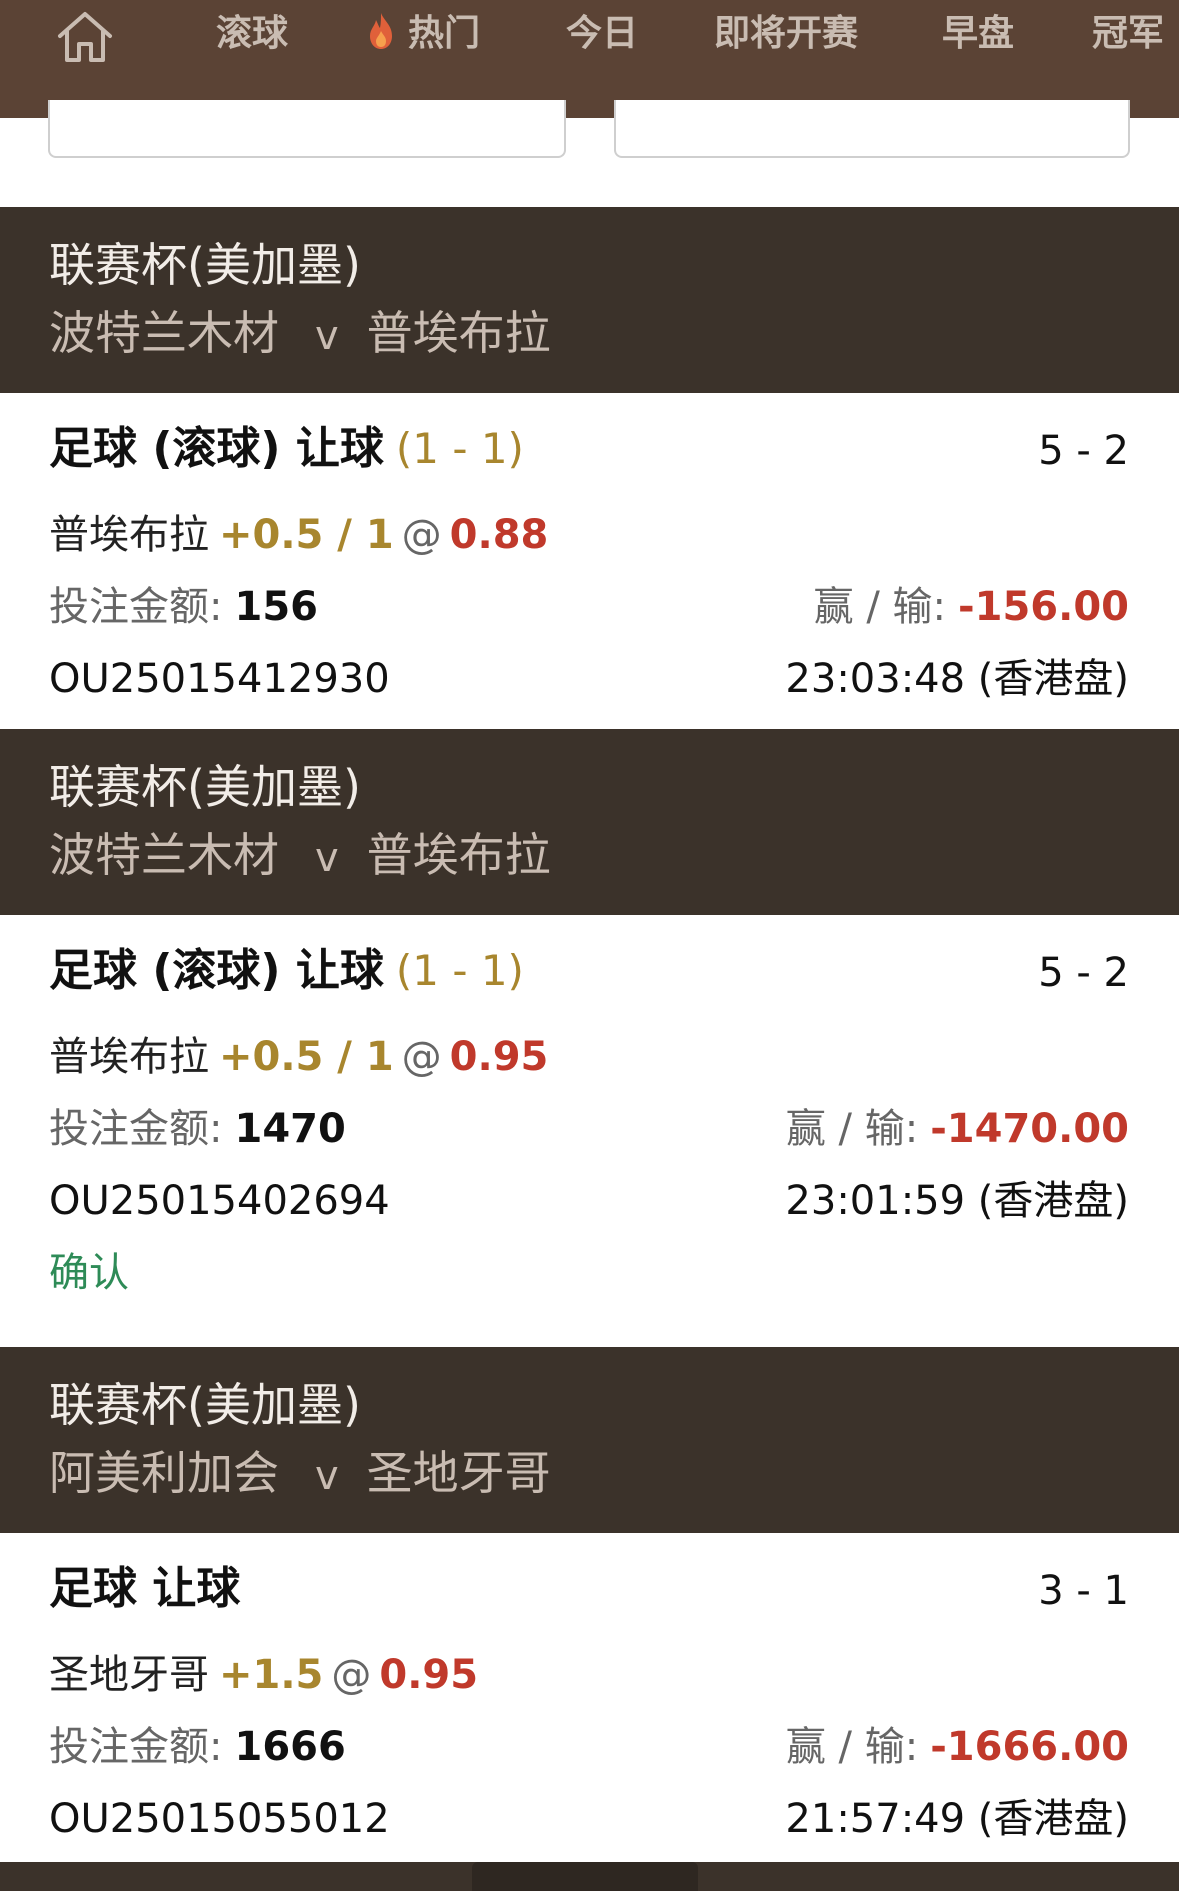 The height and width of the screenshot is (1891, 1179). Describe the element at coordinates (957, 1201) in the screenshot. I see `bet-time: 23:01:59 (香港盘)` at that location.